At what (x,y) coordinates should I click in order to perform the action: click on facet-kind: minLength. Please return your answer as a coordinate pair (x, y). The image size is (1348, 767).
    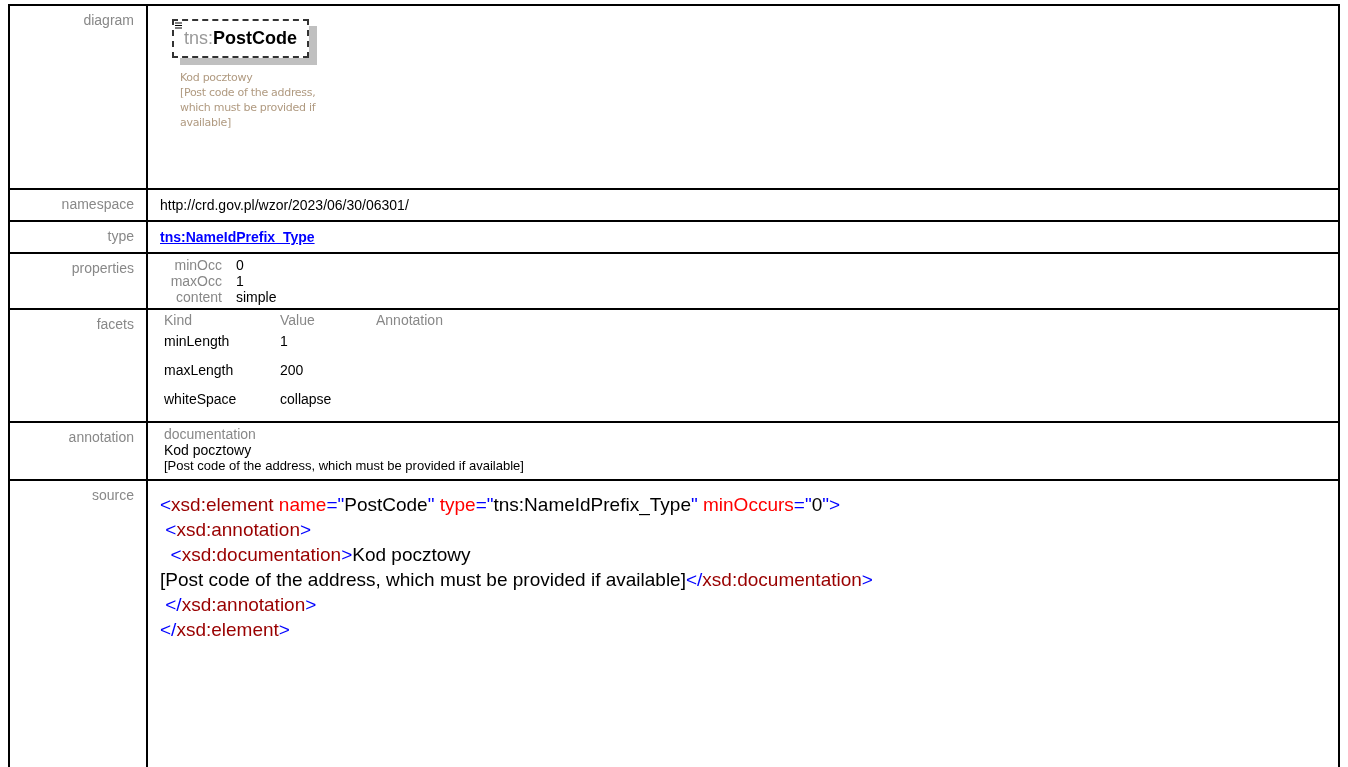
    Looking at the image, I should click on (197, 341).